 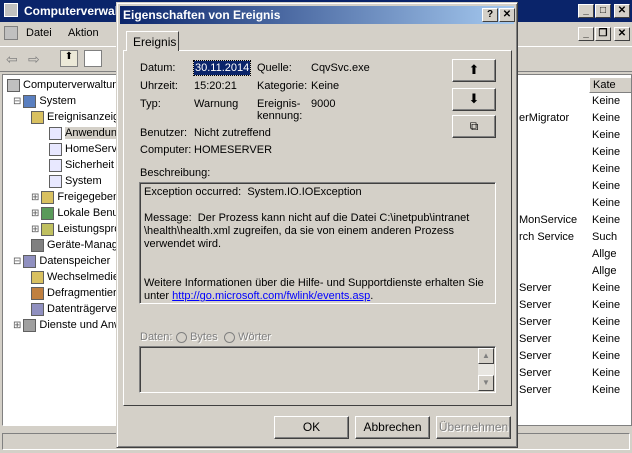 What do you see at coordinates (11, 33) in the screenshot?
I see `system-menu-icon` at bounding box center [11, 33].